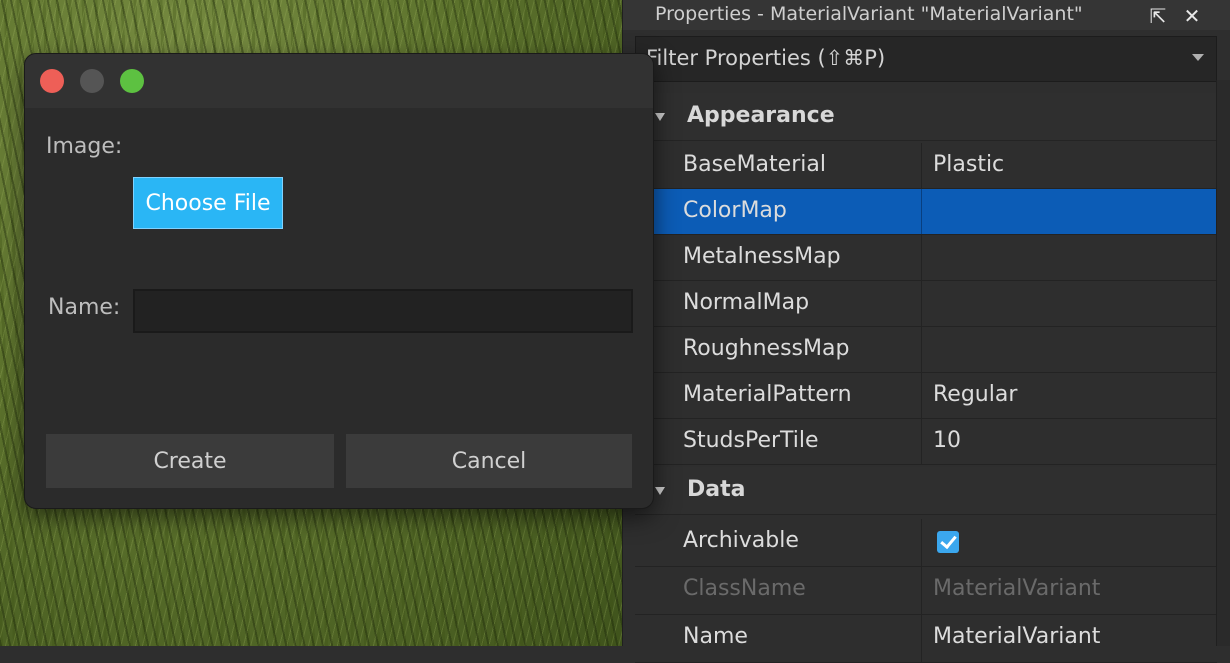 The image size is (1230, 663). I want to click on property-row-colormap: ColorMap, so click(926, 212).